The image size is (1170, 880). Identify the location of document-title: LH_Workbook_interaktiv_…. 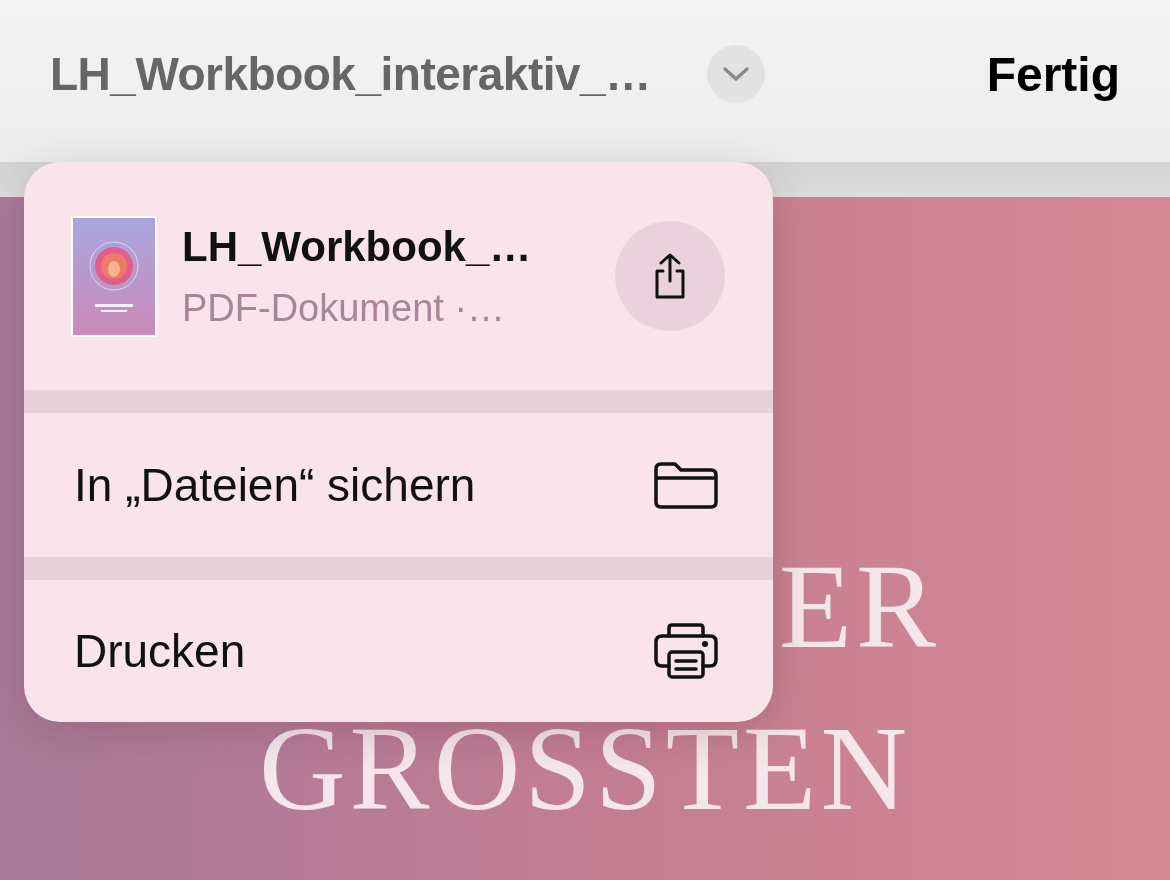
(350, 74).